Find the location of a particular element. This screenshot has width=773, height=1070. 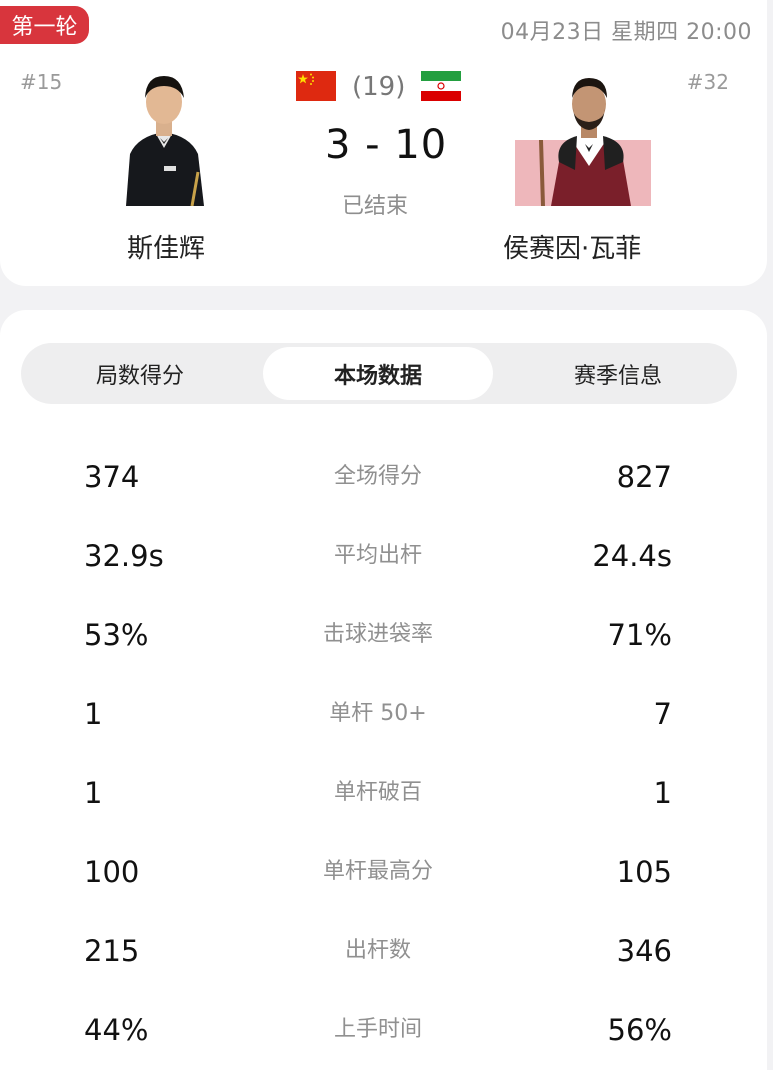

tab-season-info: 赛季信息 is located at coordinates (618, 373).